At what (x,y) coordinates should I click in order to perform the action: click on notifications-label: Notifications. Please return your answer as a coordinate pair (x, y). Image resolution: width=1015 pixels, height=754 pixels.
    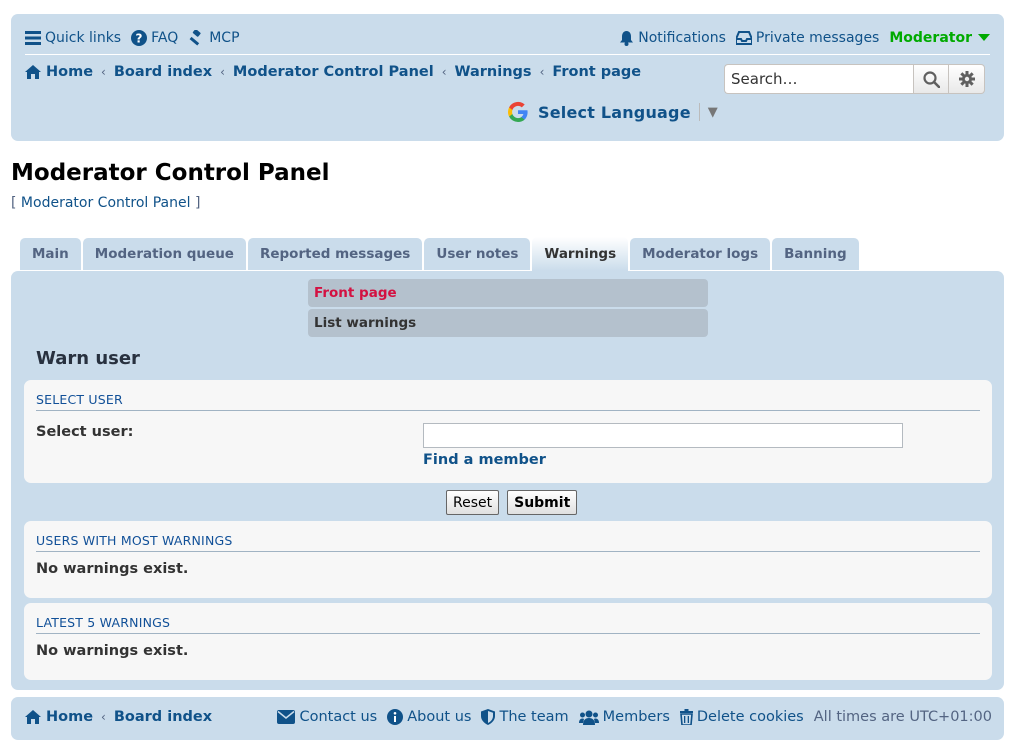
    Looking at the image, I should click on (682, 38).